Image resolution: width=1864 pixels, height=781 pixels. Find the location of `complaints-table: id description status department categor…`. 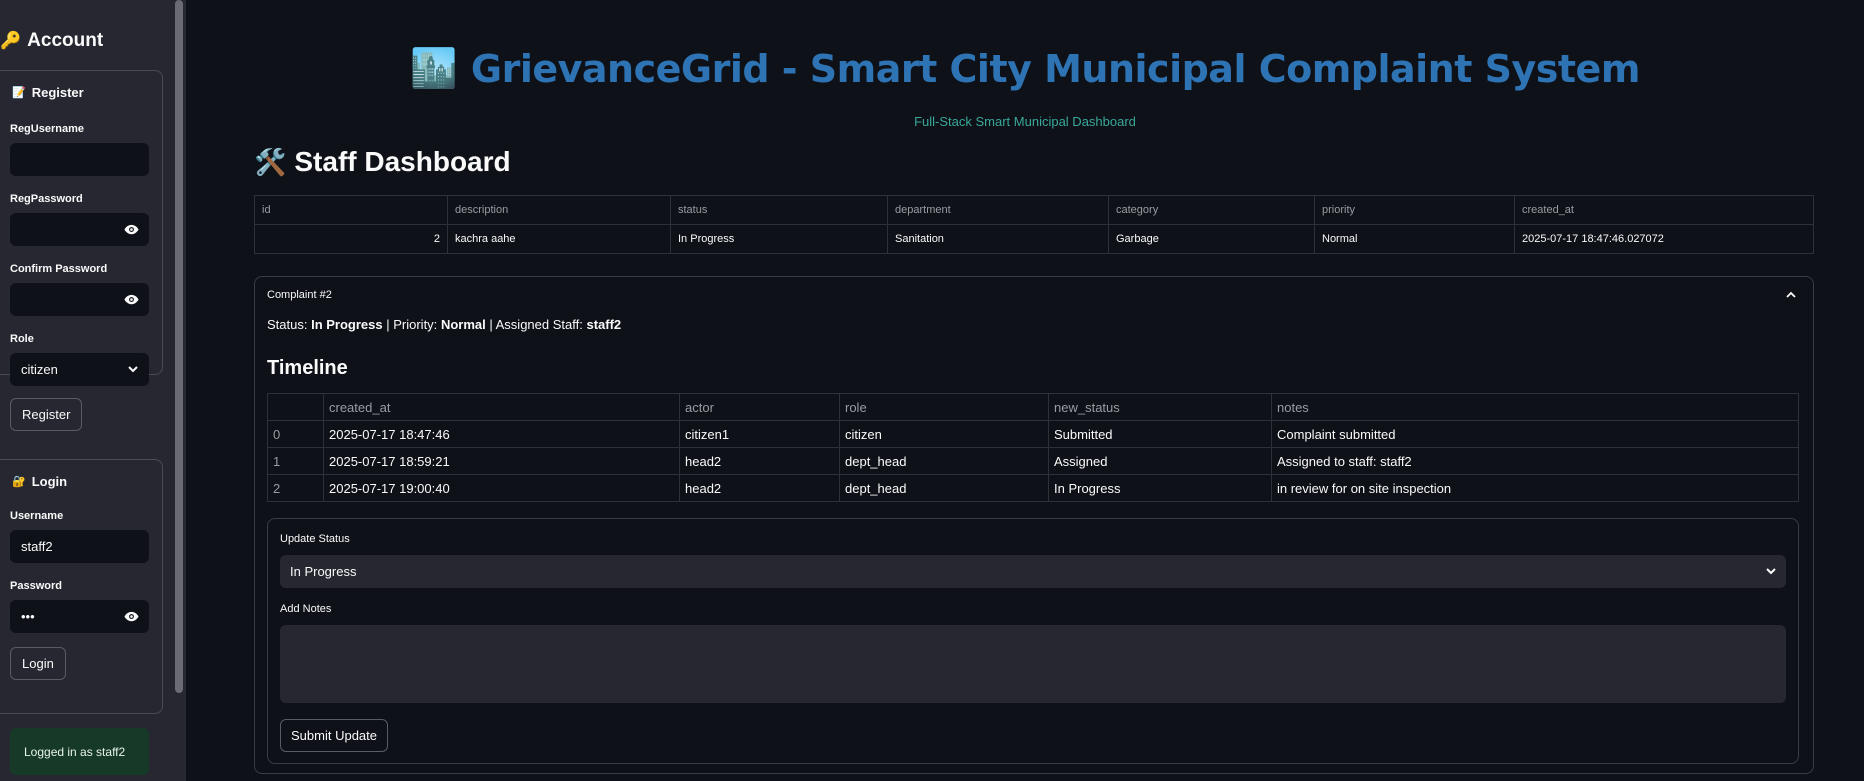

complaints-table: id description status department categor… is located at coordinates (1034, 224).